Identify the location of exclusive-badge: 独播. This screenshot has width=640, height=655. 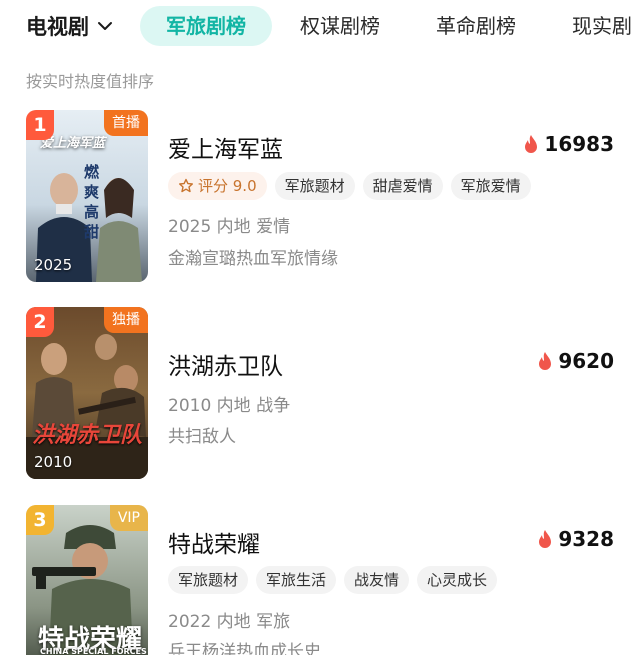
(126, 320).